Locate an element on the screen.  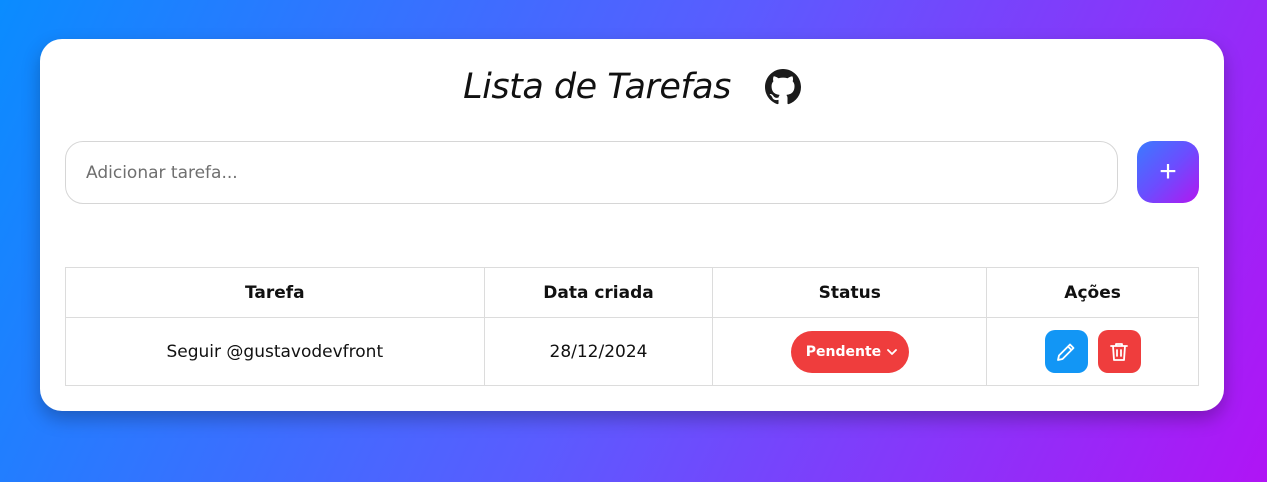
table-header-row: Tarefa Data criada Status Ações is located at coordinates (632, 292).